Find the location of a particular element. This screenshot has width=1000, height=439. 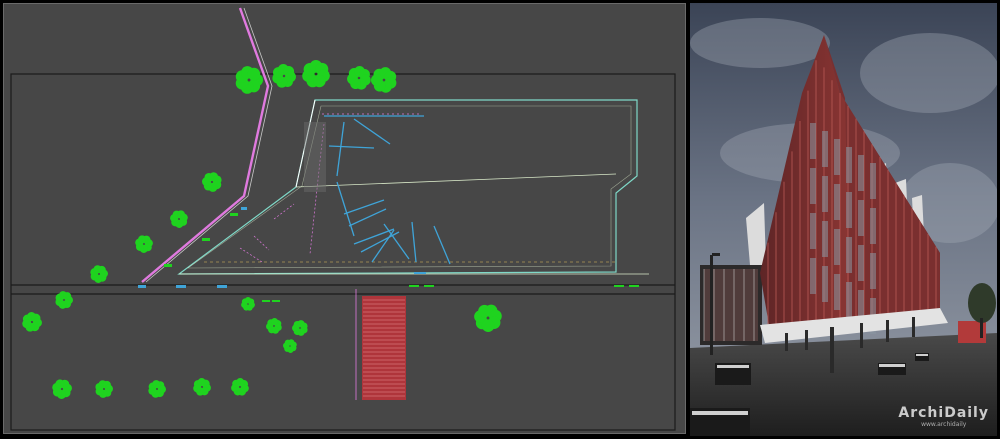

watermark-url: www.archidaily is located at coordinates (944, 424).